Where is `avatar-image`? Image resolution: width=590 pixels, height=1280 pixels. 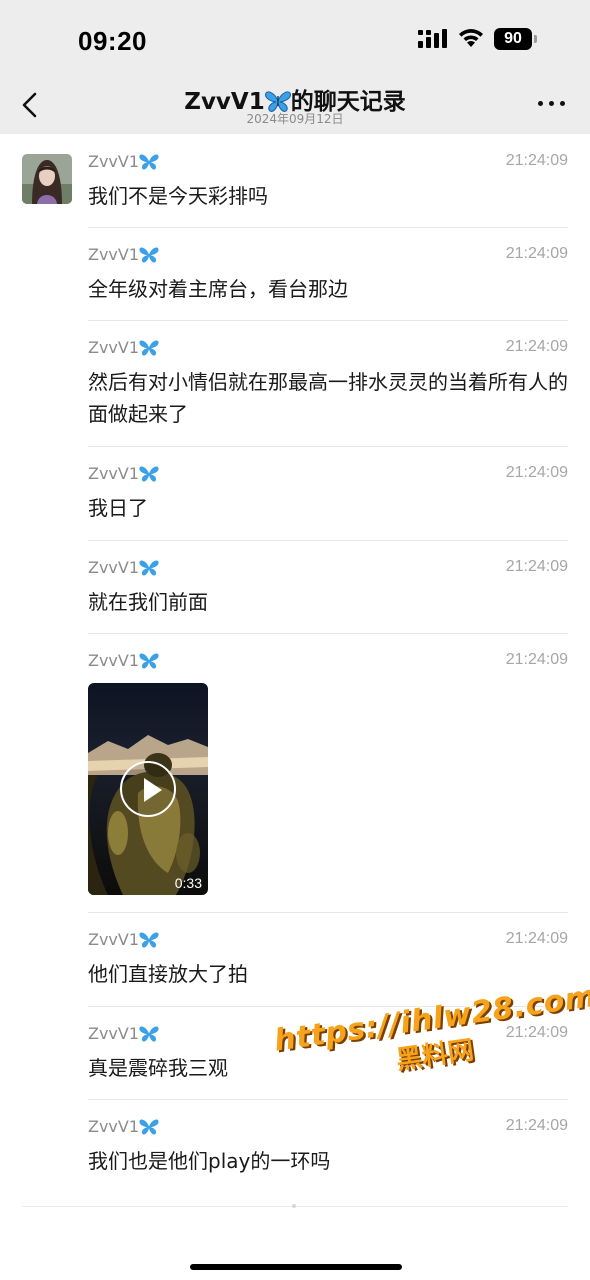 avatar-image is located at coordinates (47, 179).